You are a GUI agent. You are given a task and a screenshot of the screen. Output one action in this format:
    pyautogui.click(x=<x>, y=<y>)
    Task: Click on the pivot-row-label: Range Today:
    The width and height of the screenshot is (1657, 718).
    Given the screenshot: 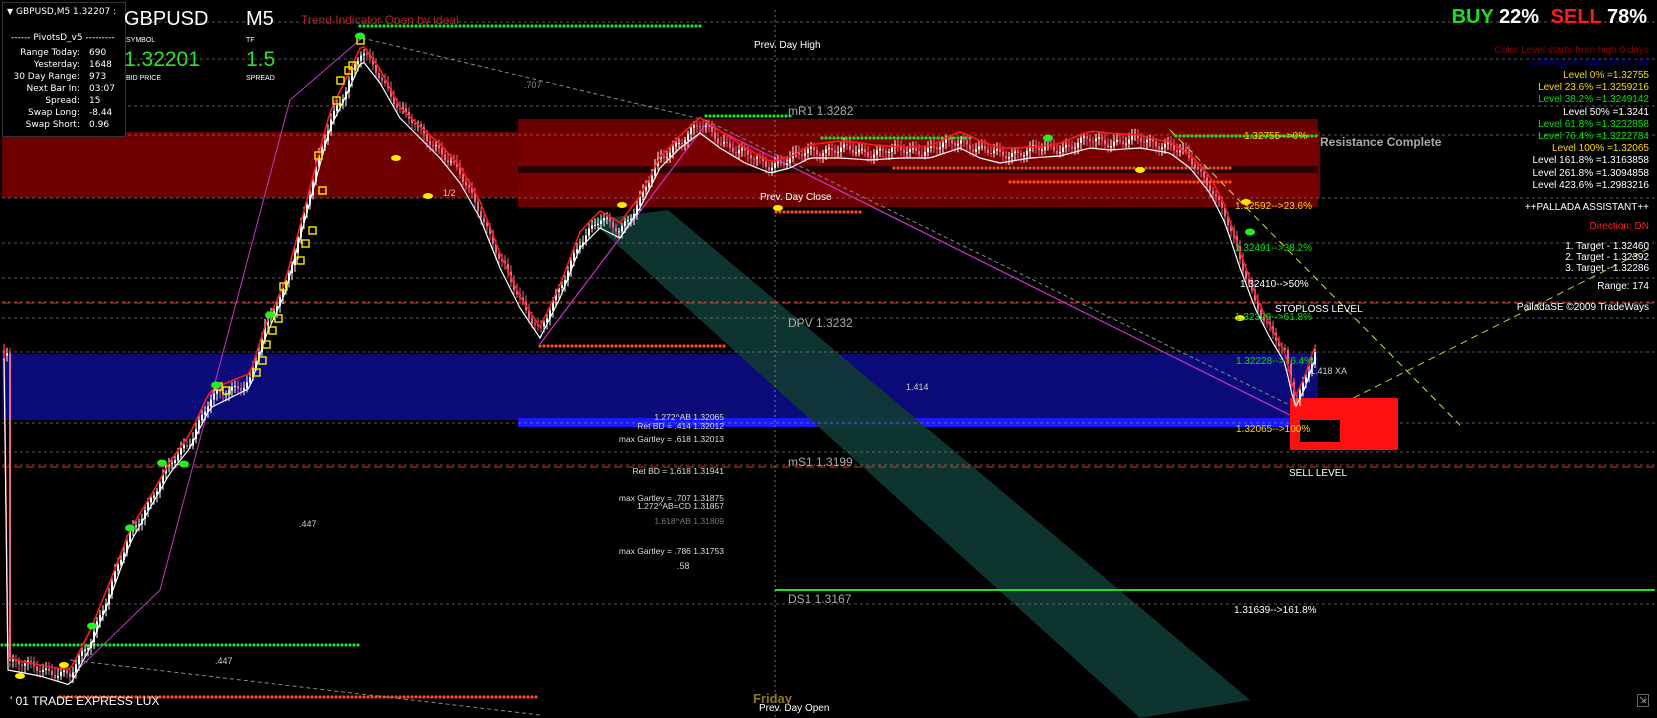 What is the action you would take?
    pyautogui.click(x=50, y=53)
    